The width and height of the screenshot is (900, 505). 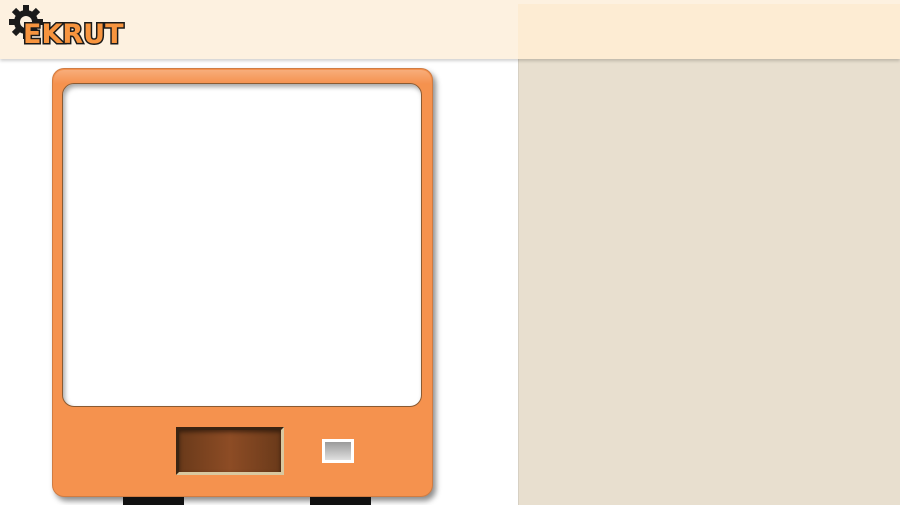 What do you see at coordinates (73, 34) in the screenshot?
I see `logo-text: EKRUT` at bounding box center [73, 34].